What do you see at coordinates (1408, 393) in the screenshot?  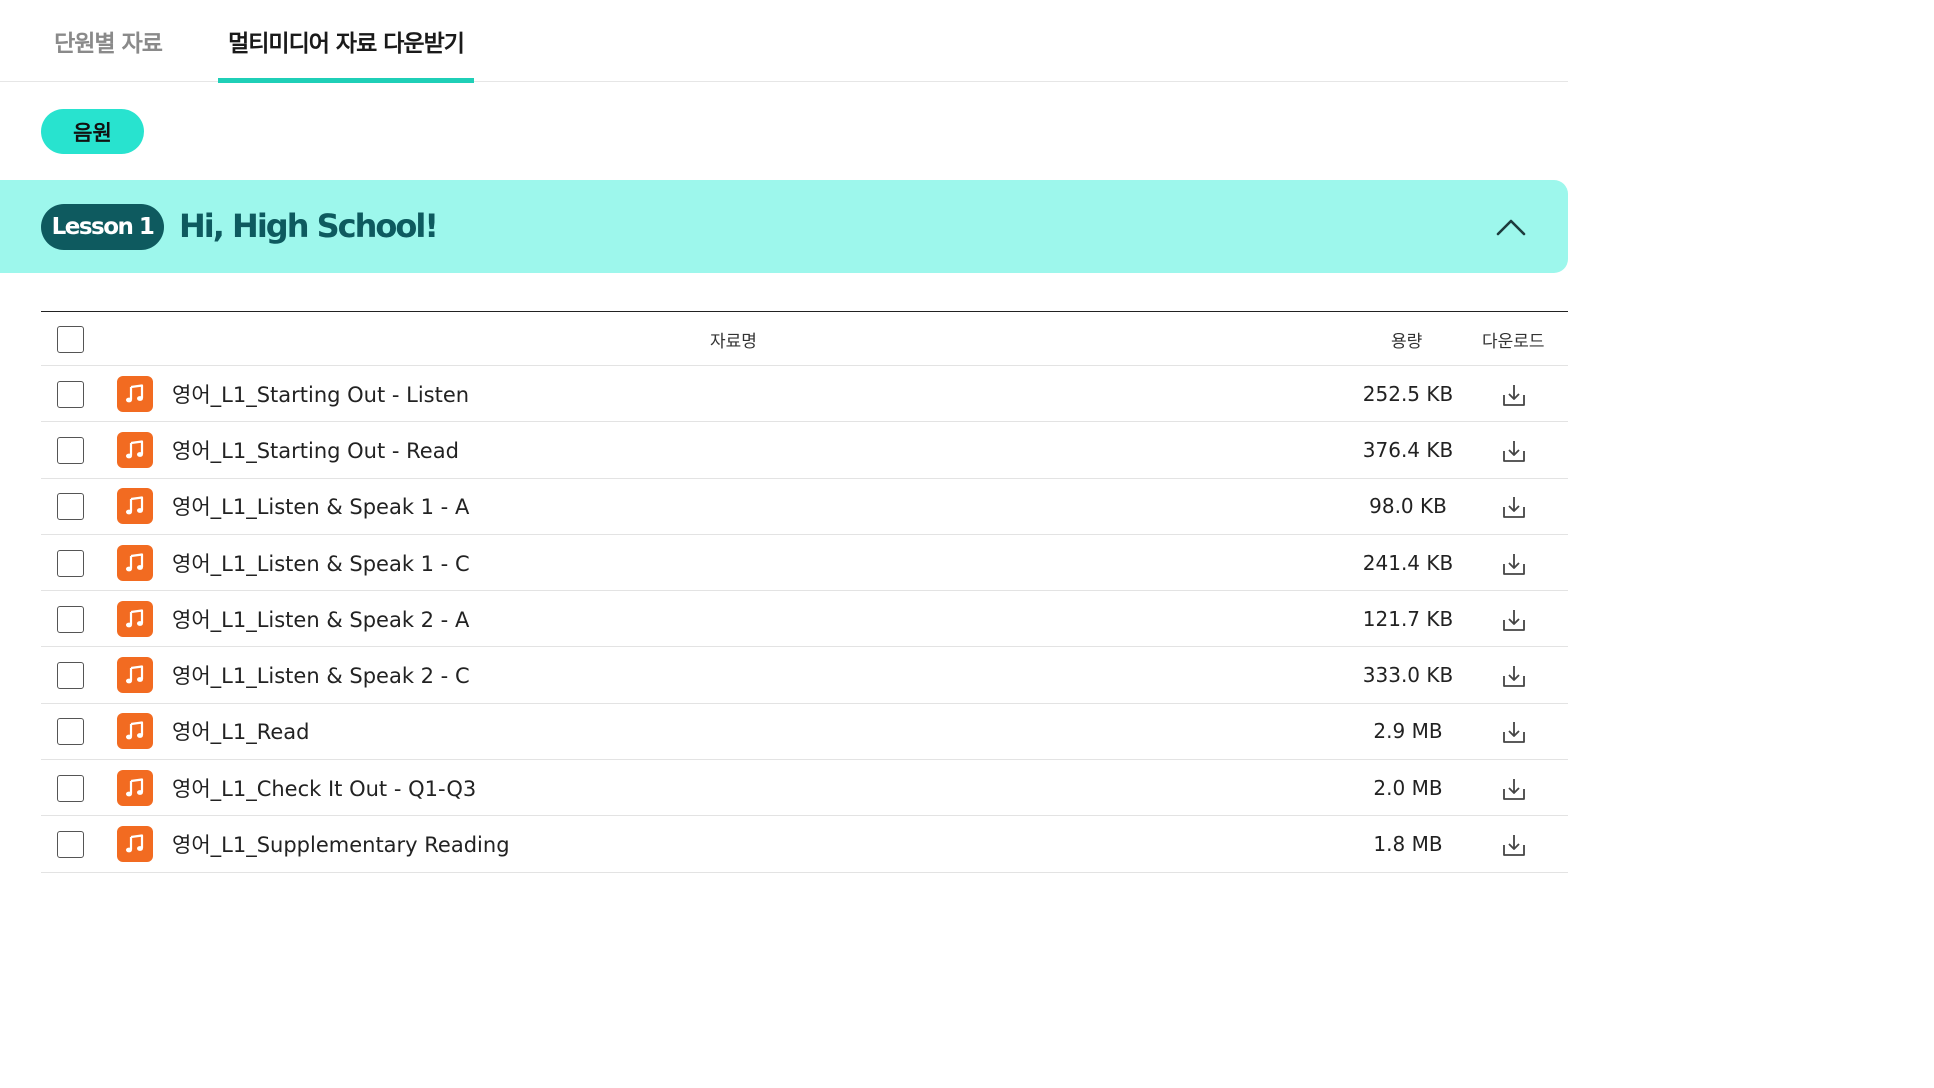 I see `file-size: 252.5 KB` at bounding box center [1408, 393].